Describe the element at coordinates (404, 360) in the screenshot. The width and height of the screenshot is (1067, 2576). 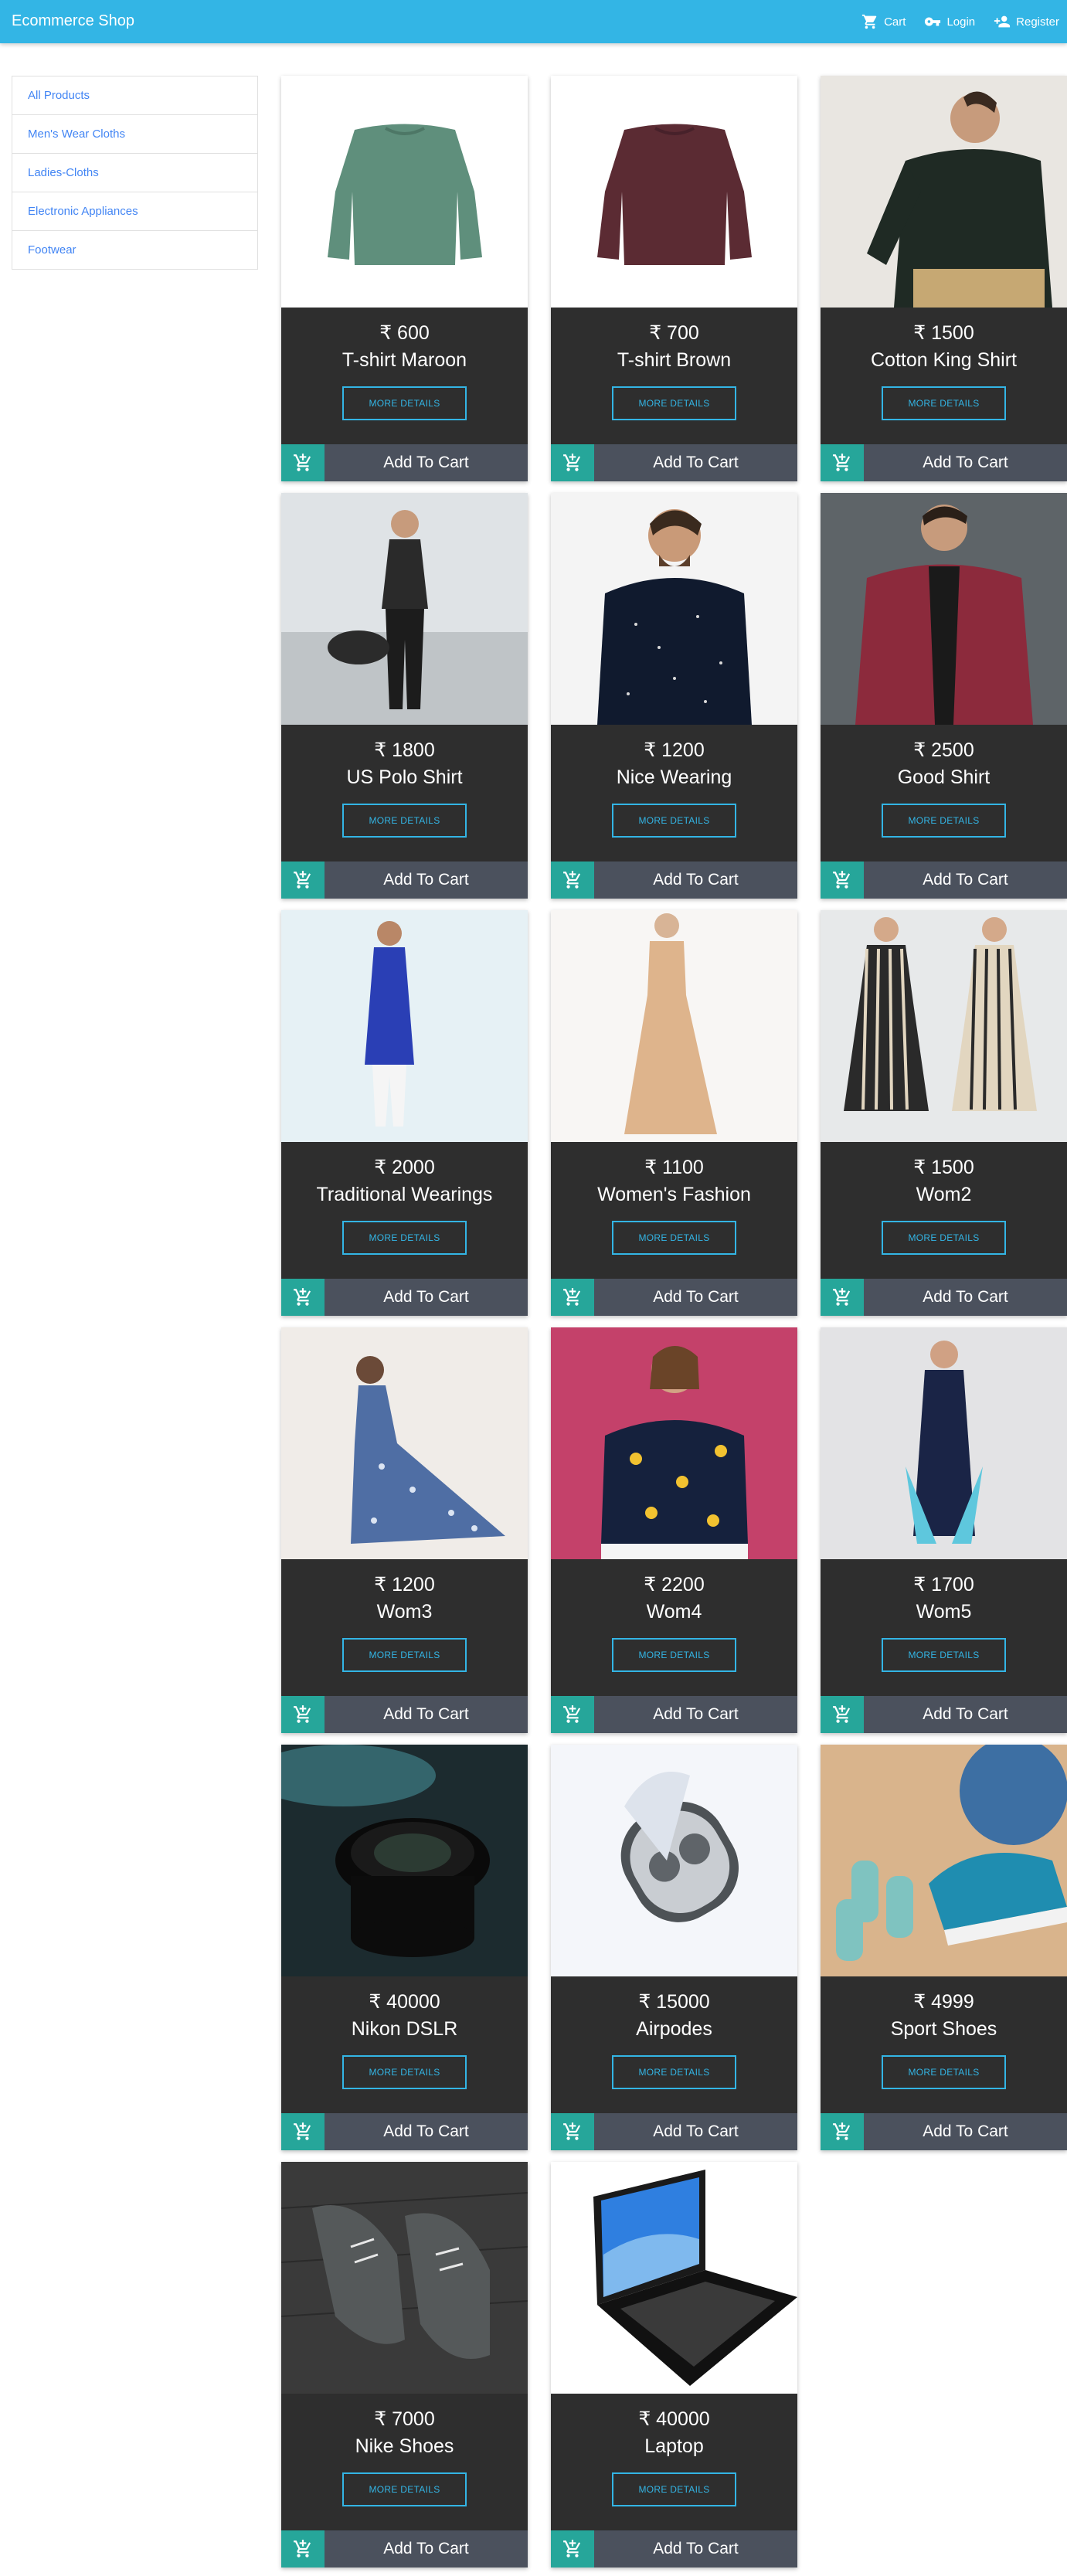
I see `product-title: T-shirt Maroon` at that location.